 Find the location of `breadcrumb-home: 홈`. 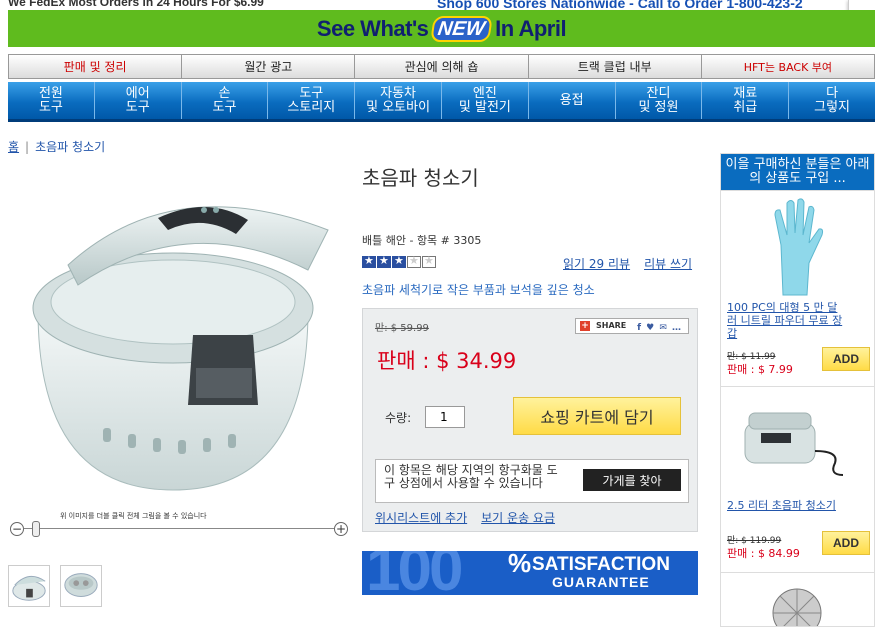

breadcrumb-home: 홈 is located at coordinates (13, 147).